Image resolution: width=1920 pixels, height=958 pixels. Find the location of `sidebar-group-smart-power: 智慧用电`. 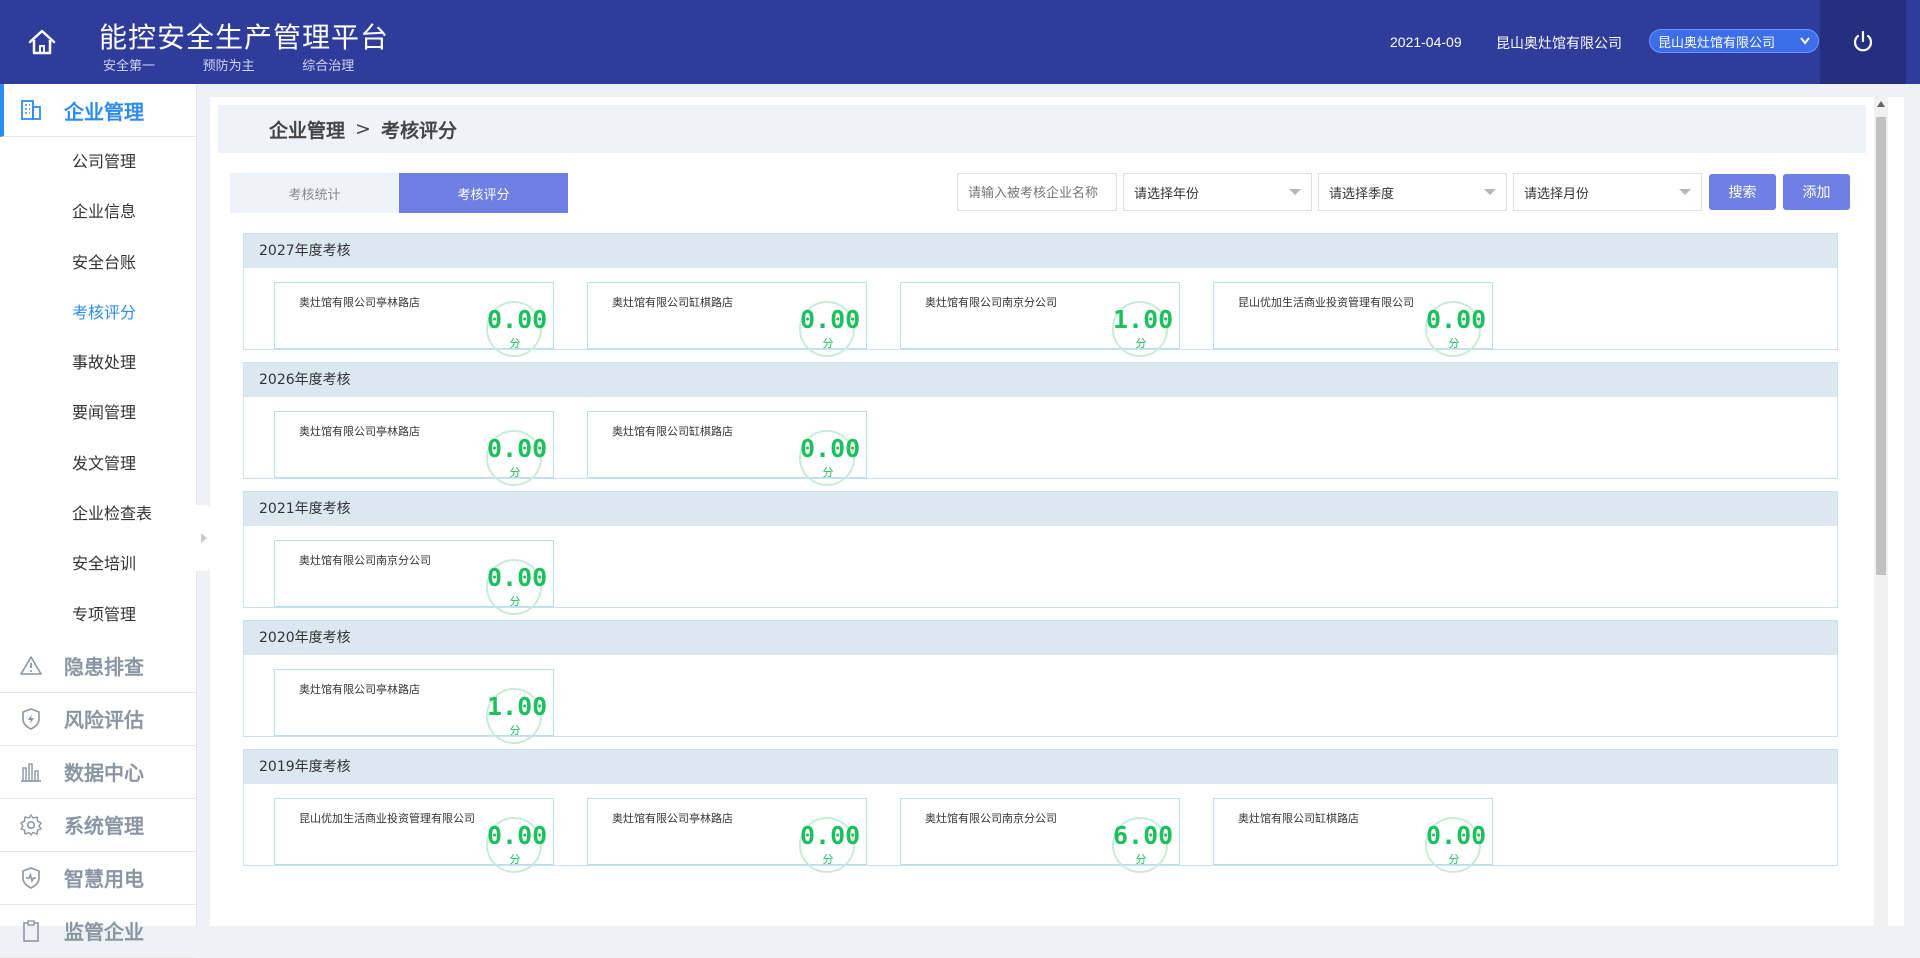

sidebar-group-smart-power: 智慧用电 is located at coordinates (98, 878).